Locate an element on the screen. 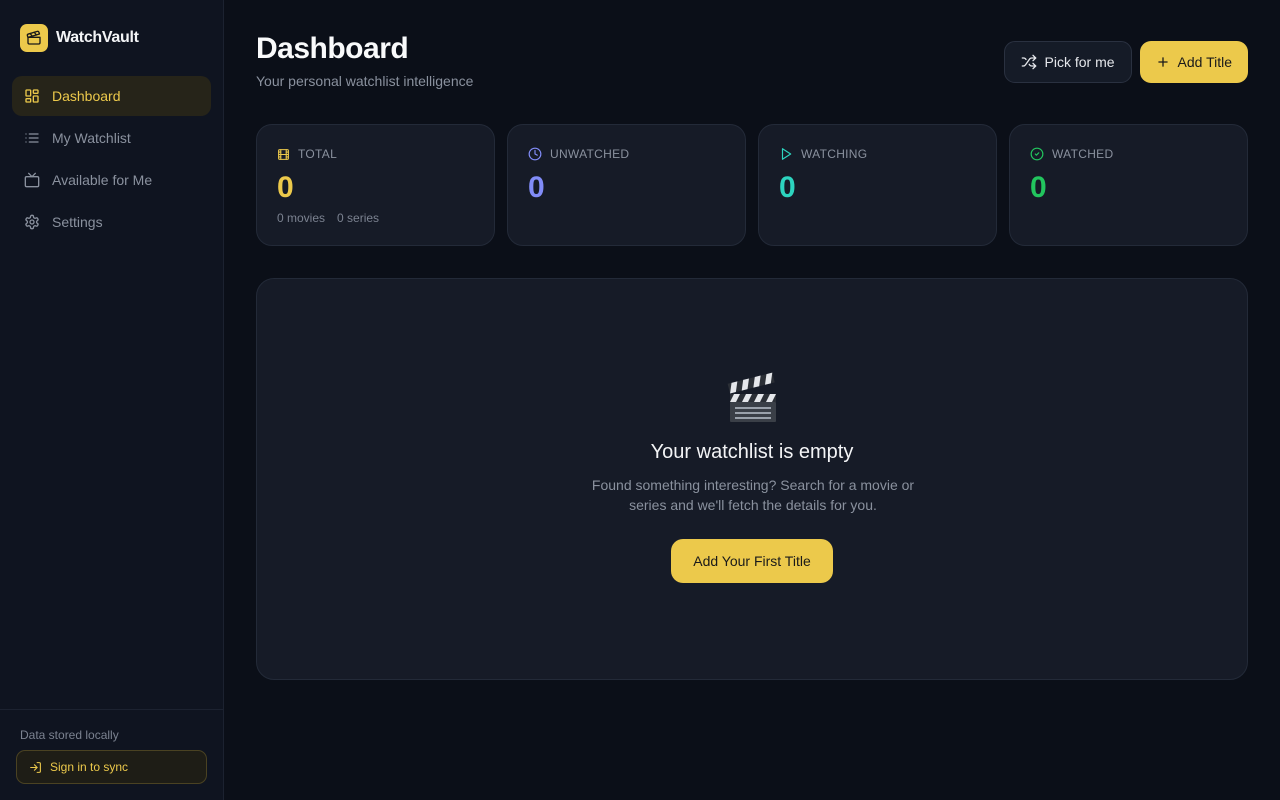 This screenshot has width=1280, height=800. sidebar-item-available-for-me: Available for Me is located at coordinates (111, 180).